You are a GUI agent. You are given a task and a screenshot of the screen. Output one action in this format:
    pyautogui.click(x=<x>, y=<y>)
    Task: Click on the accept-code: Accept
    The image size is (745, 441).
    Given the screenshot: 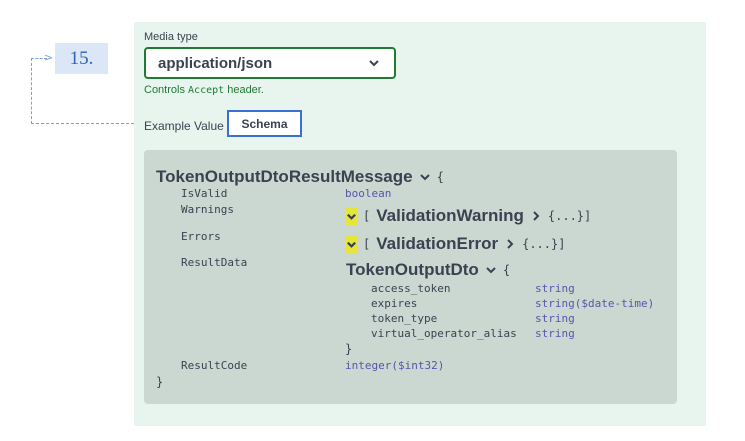 What is the action you would take?
    pyautogui.click(x=206, y=90)
    